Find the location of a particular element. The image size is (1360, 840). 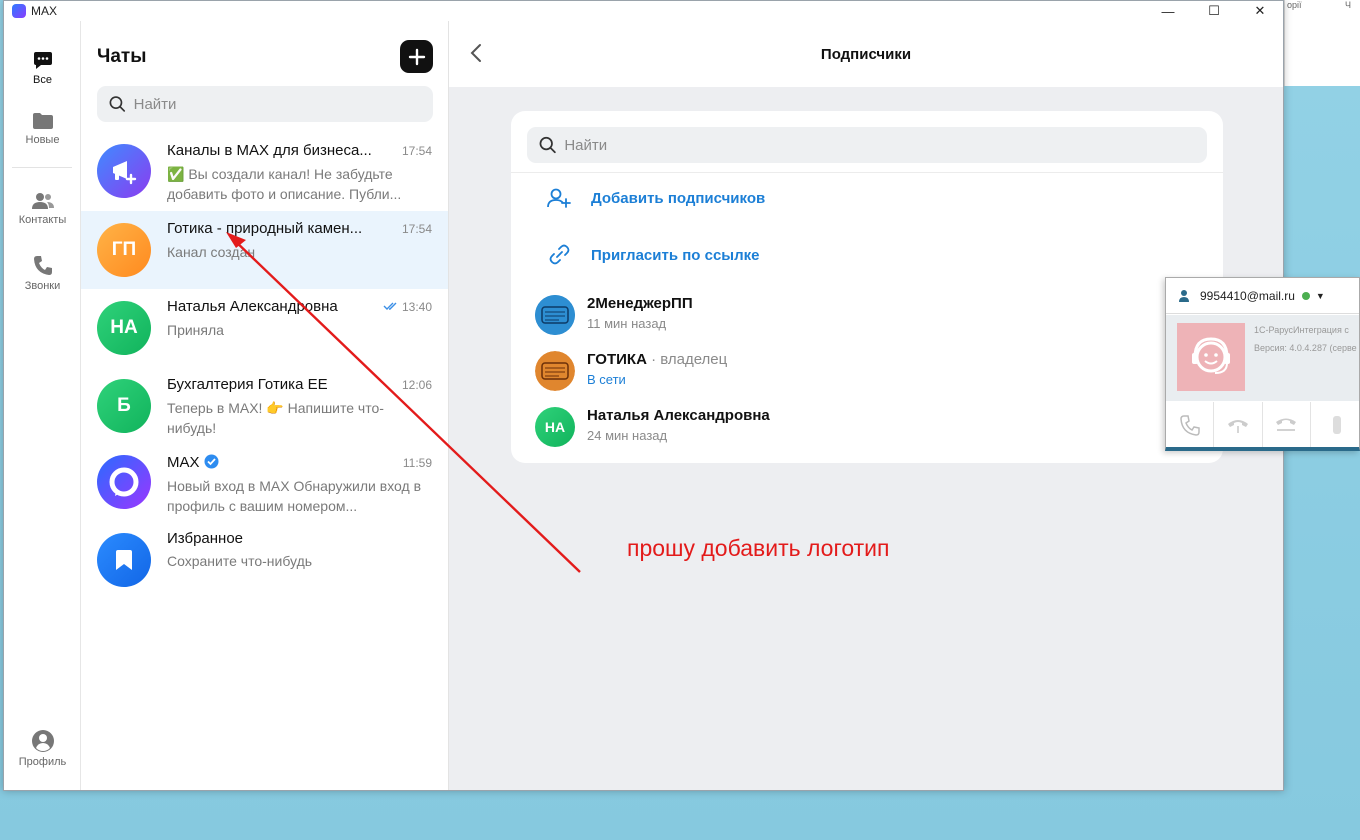

transfer-icon is located at coordinates (1286, 424).